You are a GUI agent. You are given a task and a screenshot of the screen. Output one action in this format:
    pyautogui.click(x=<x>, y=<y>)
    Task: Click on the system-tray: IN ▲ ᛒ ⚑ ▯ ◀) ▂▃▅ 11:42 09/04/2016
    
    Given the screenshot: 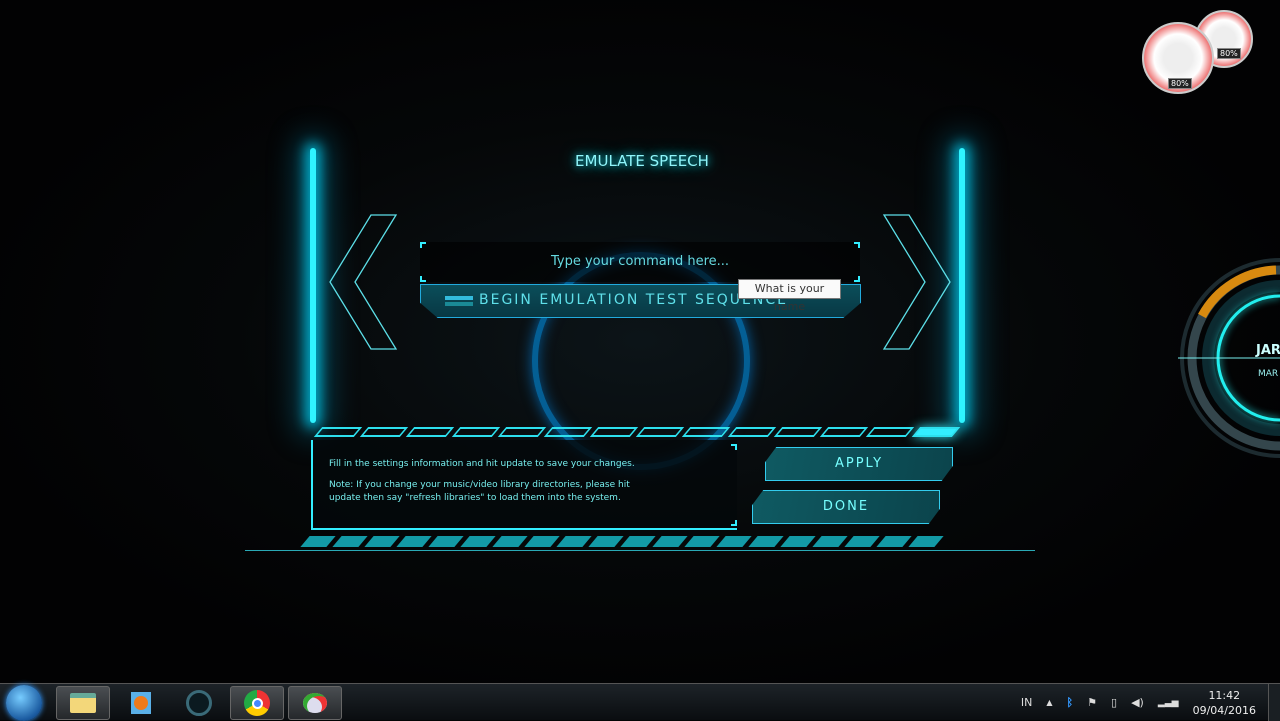 What is the action you would take?
    pyautogui.click(x=1144, y=702)
    